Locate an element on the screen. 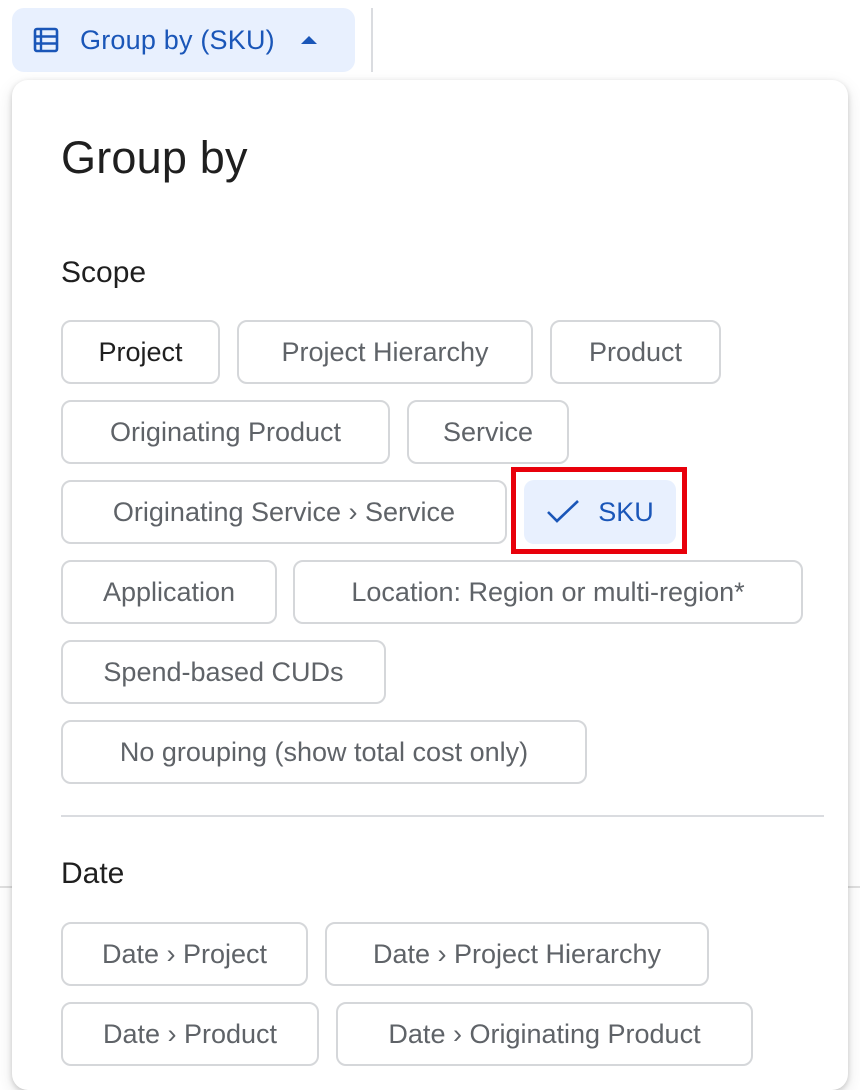 The height and width of the screenshot is (1090, 860). chip-originating-service: Originating Service › Service is located at coordinates (284, 512).